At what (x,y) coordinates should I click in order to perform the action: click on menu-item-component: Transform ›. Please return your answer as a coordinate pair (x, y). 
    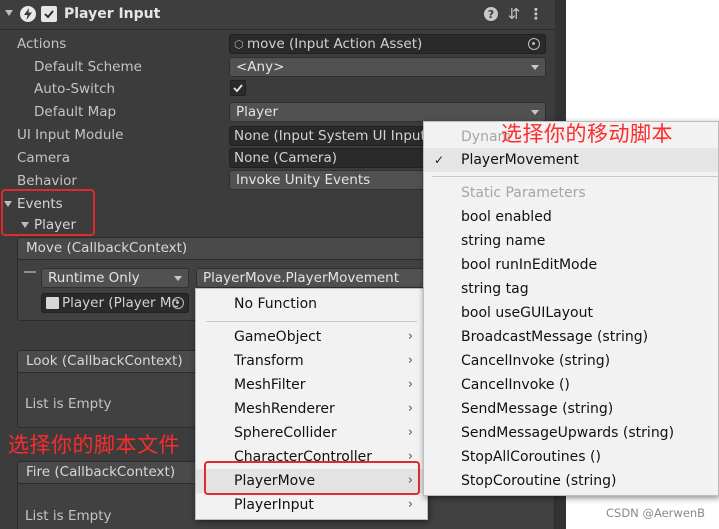
    Looking at the image, I should click on (311, 361).